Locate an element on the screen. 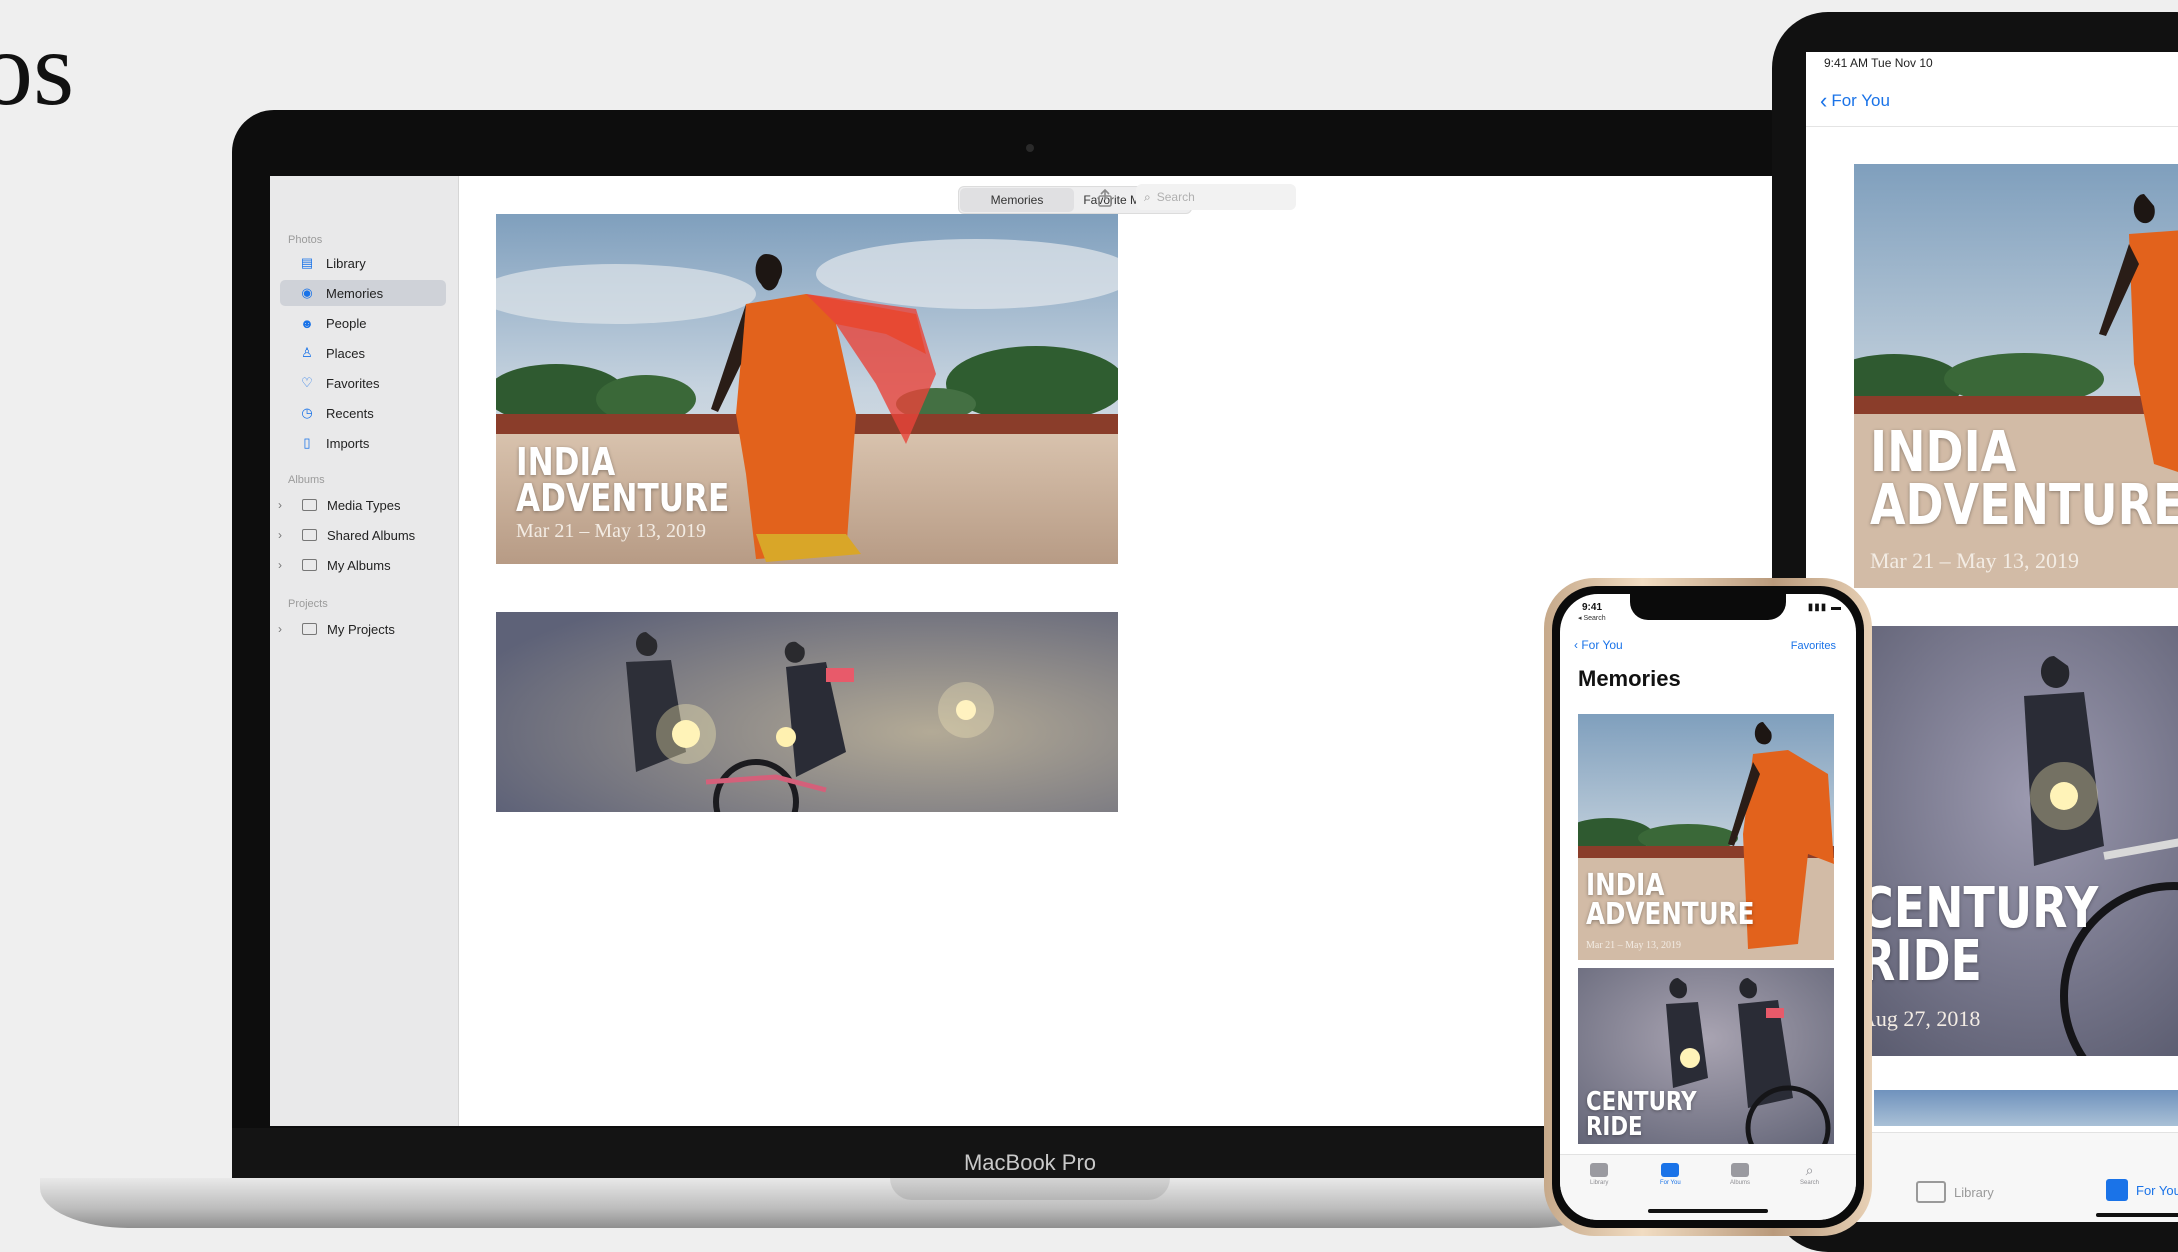 This screenshot has height=1252, width=2178. sidebar-item-my-albums: › My Albums is located at coordinates (362, 565).